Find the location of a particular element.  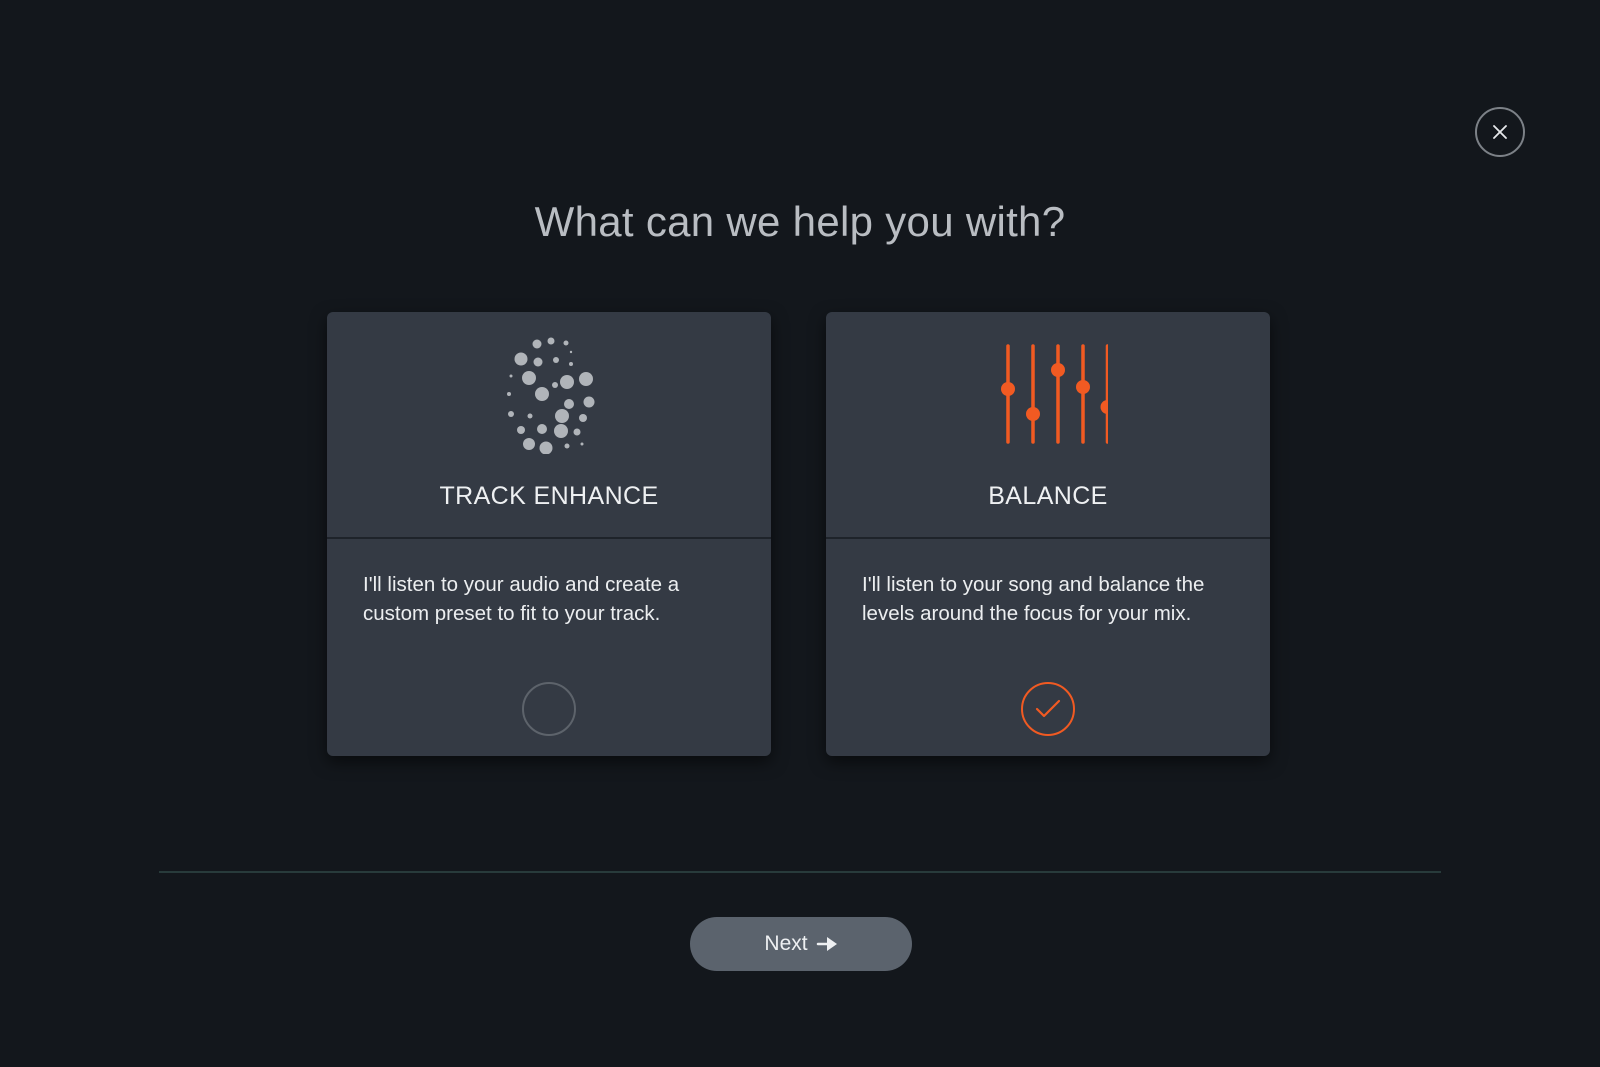

card-header: BALANCE is located at coordinates (1048, 425).